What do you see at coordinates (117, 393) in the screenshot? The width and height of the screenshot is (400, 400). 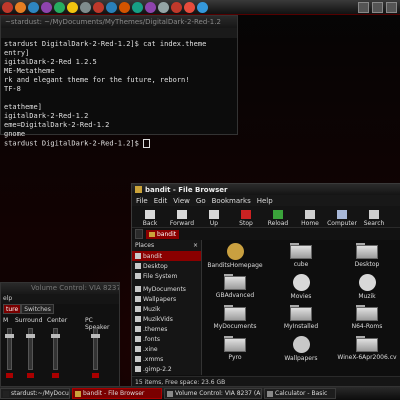 I see `taskbar-button: bandit - File Browser` at bounding box center [117, 393].